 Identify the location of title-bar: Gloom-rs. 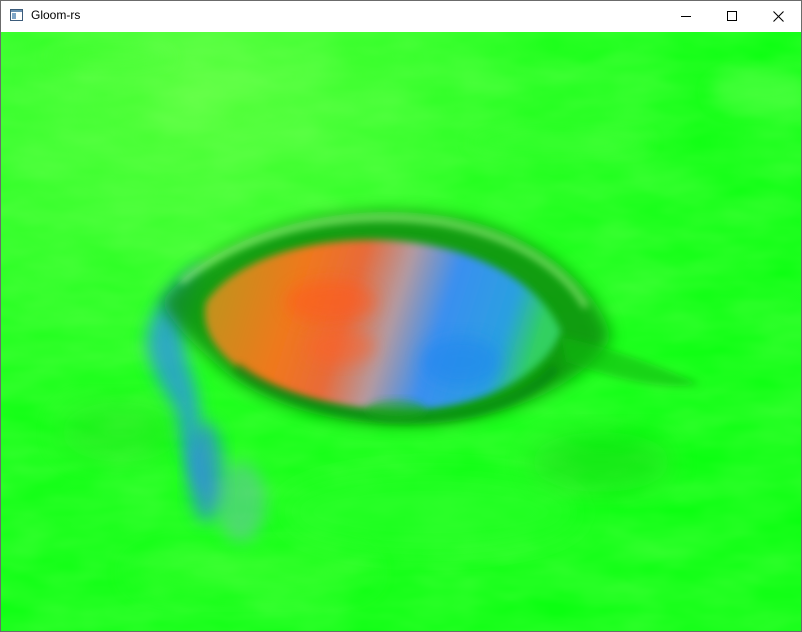
(401, 16).